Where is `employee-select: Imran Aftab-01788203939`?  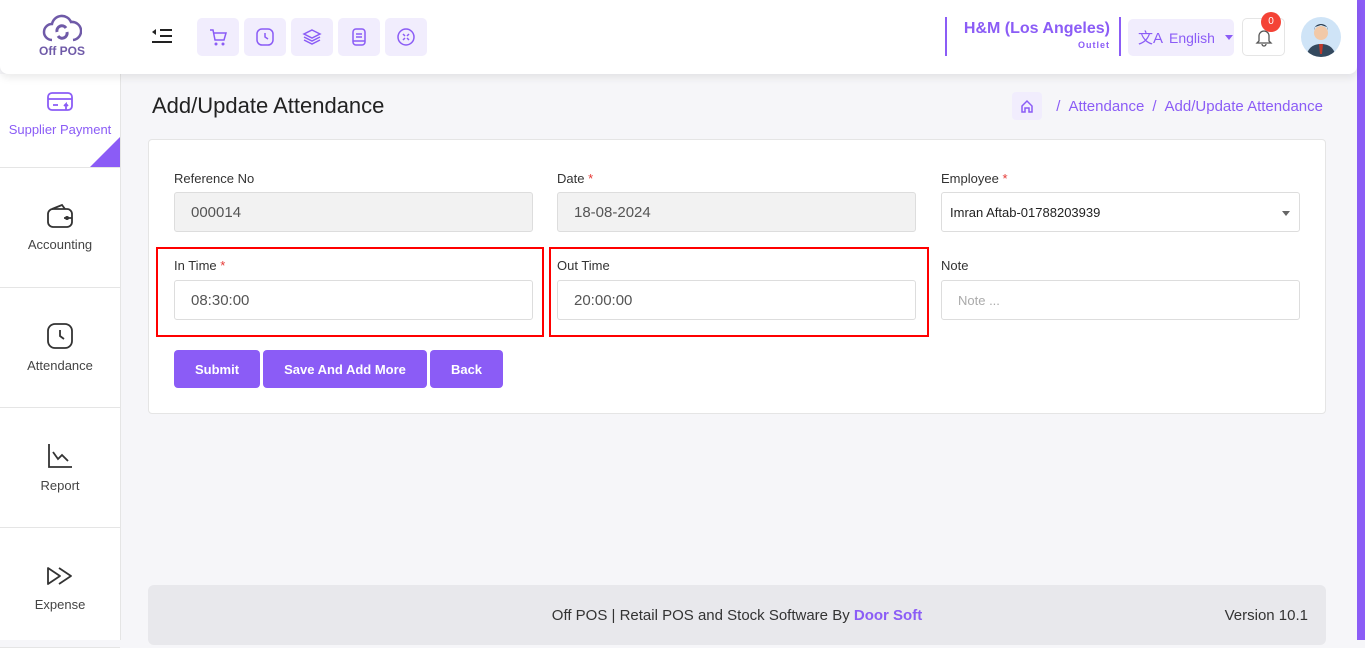 employee-select: Imran Aftab-01788203939 is located at coordinates (1120, 212).